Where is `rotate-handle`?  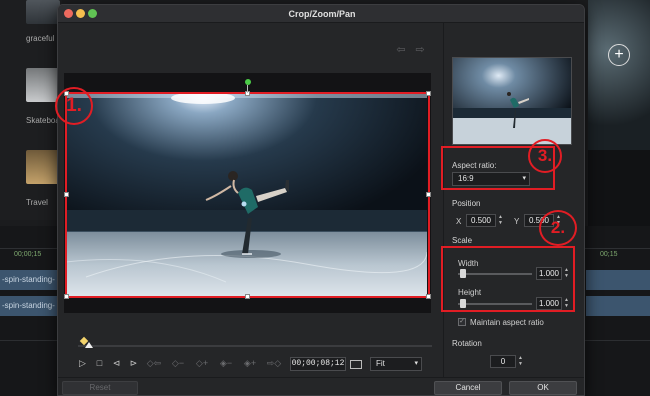
rotate-handle is located at coordinates (248, 82).